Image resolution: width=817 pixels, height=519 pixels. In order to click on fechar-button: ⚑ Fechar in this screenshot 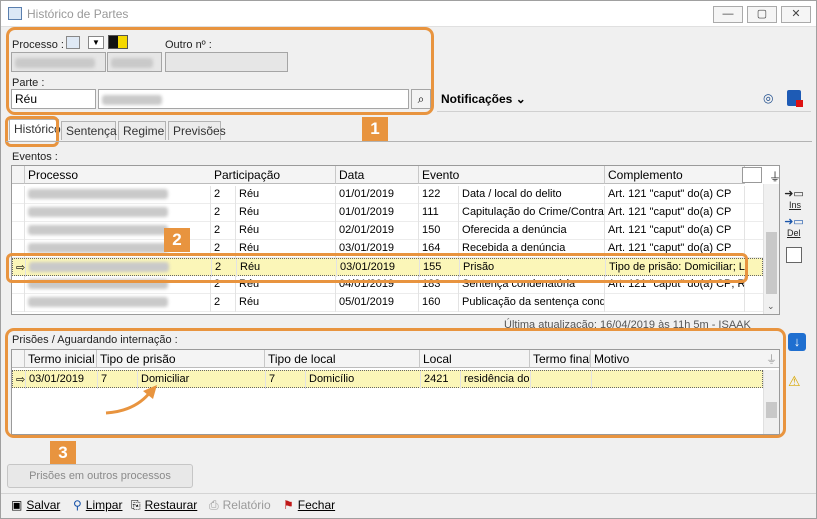, I will do `click(309, 507)`.